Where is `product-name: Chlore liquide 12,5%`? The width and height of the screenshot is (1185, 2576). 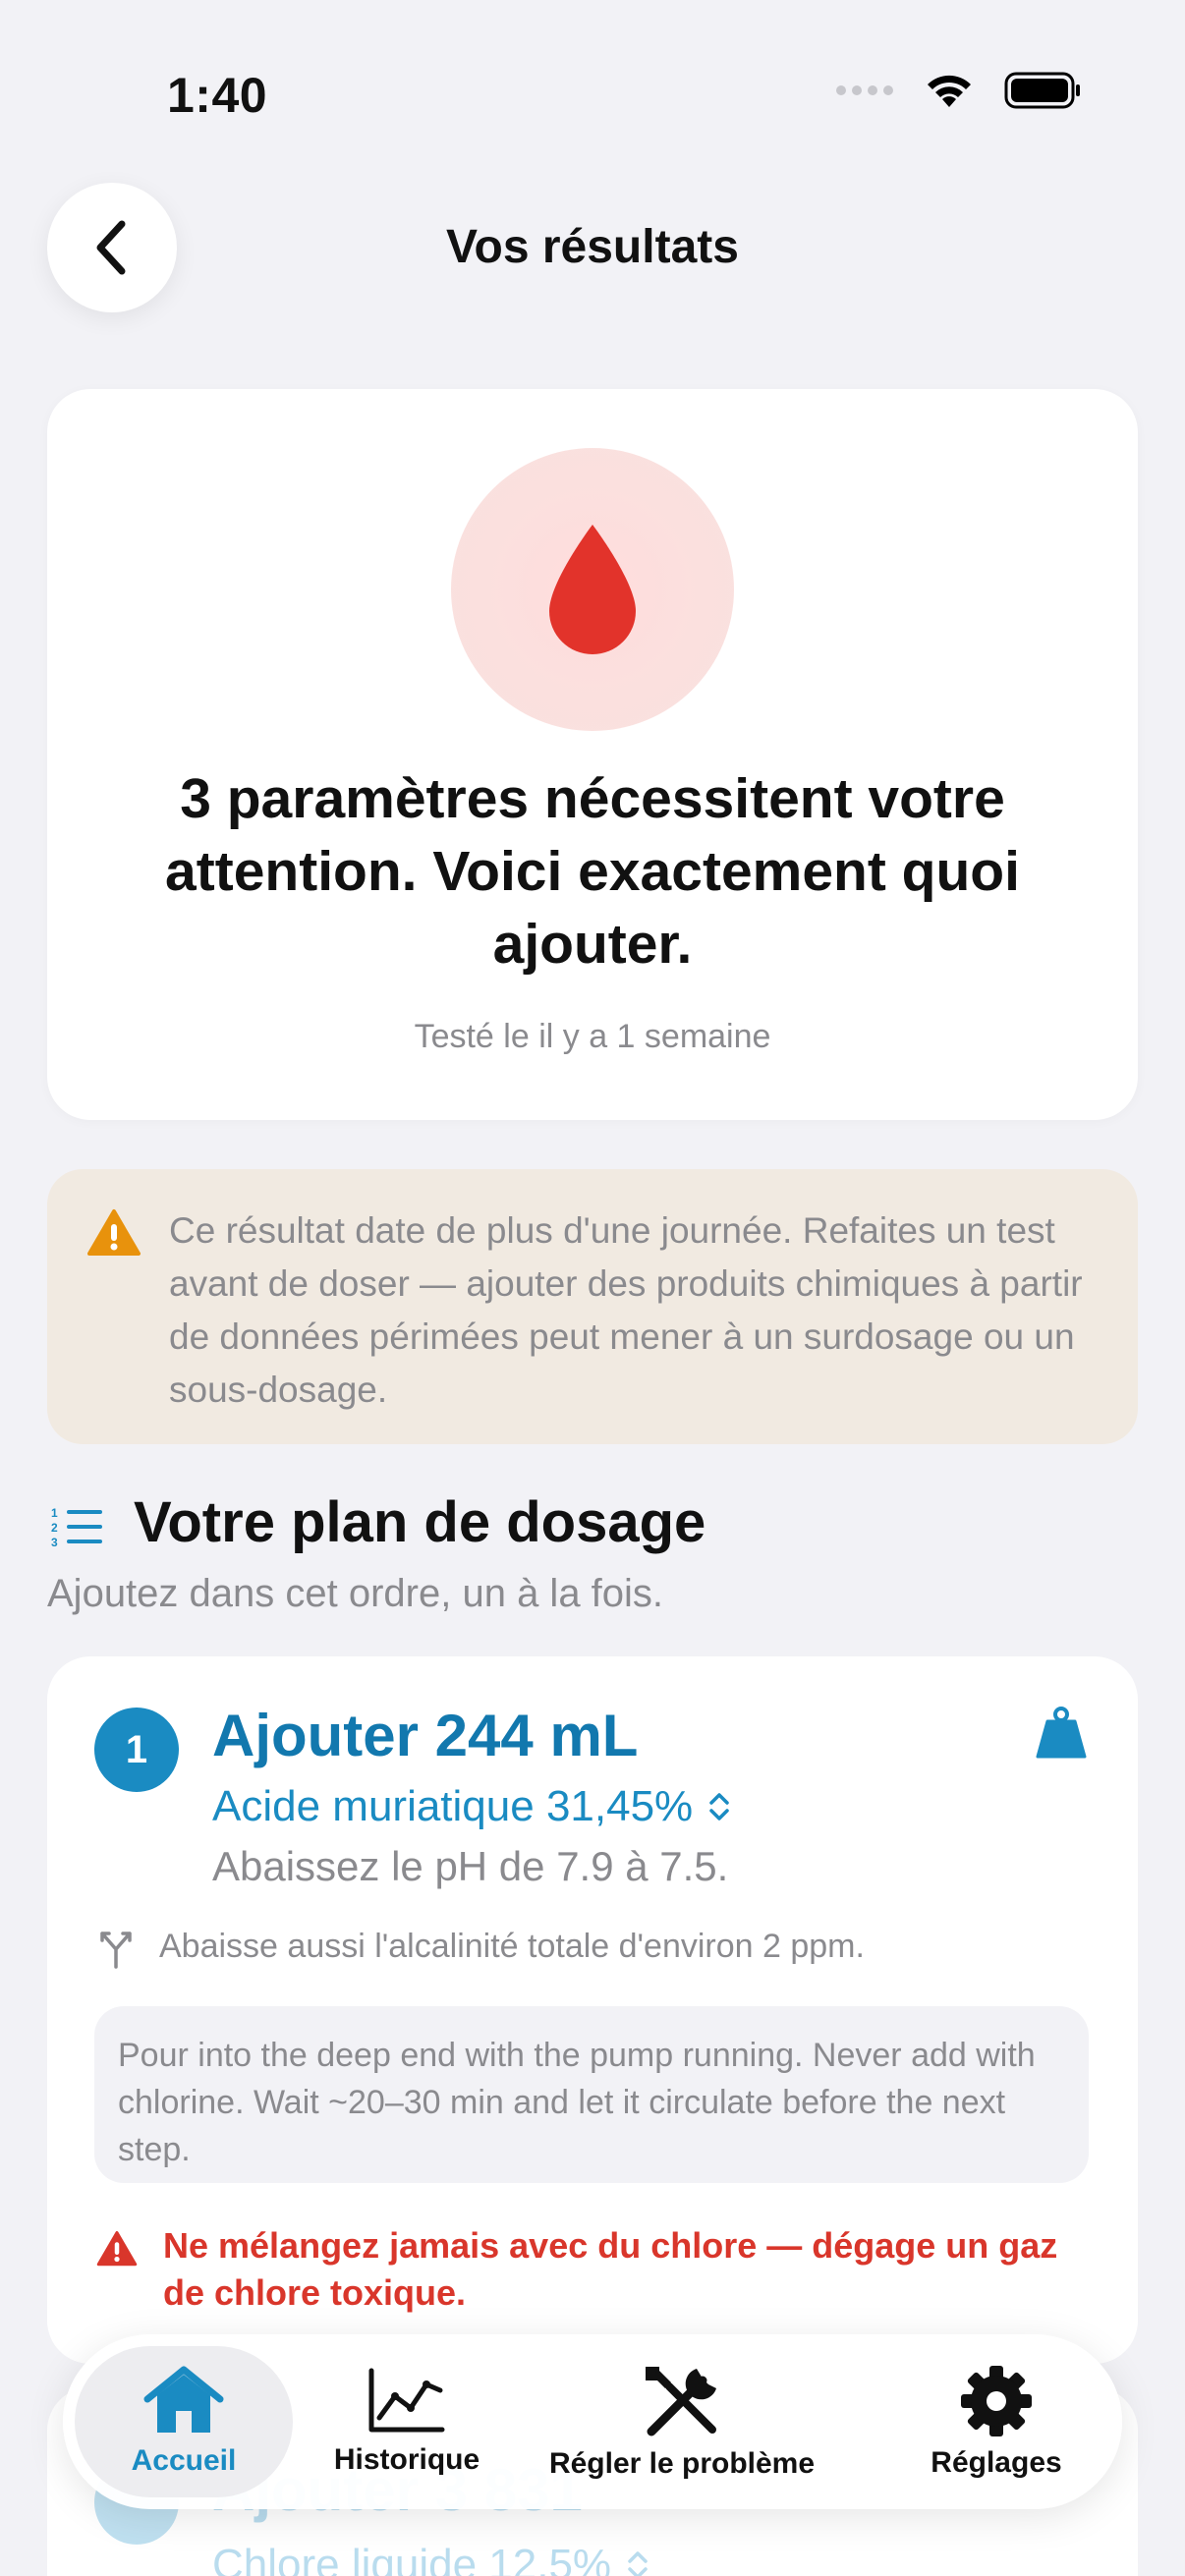
product-name: Chlore liquide 12,5% is located at coordinates (412, 2558).